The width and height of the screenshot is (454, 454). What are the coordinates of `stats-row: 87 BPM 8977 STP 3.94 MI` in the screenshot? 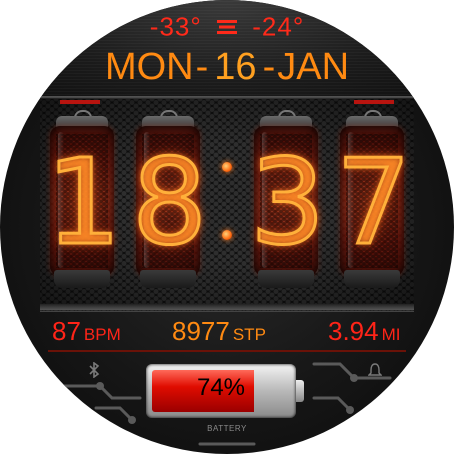 It's located at (227, 333).